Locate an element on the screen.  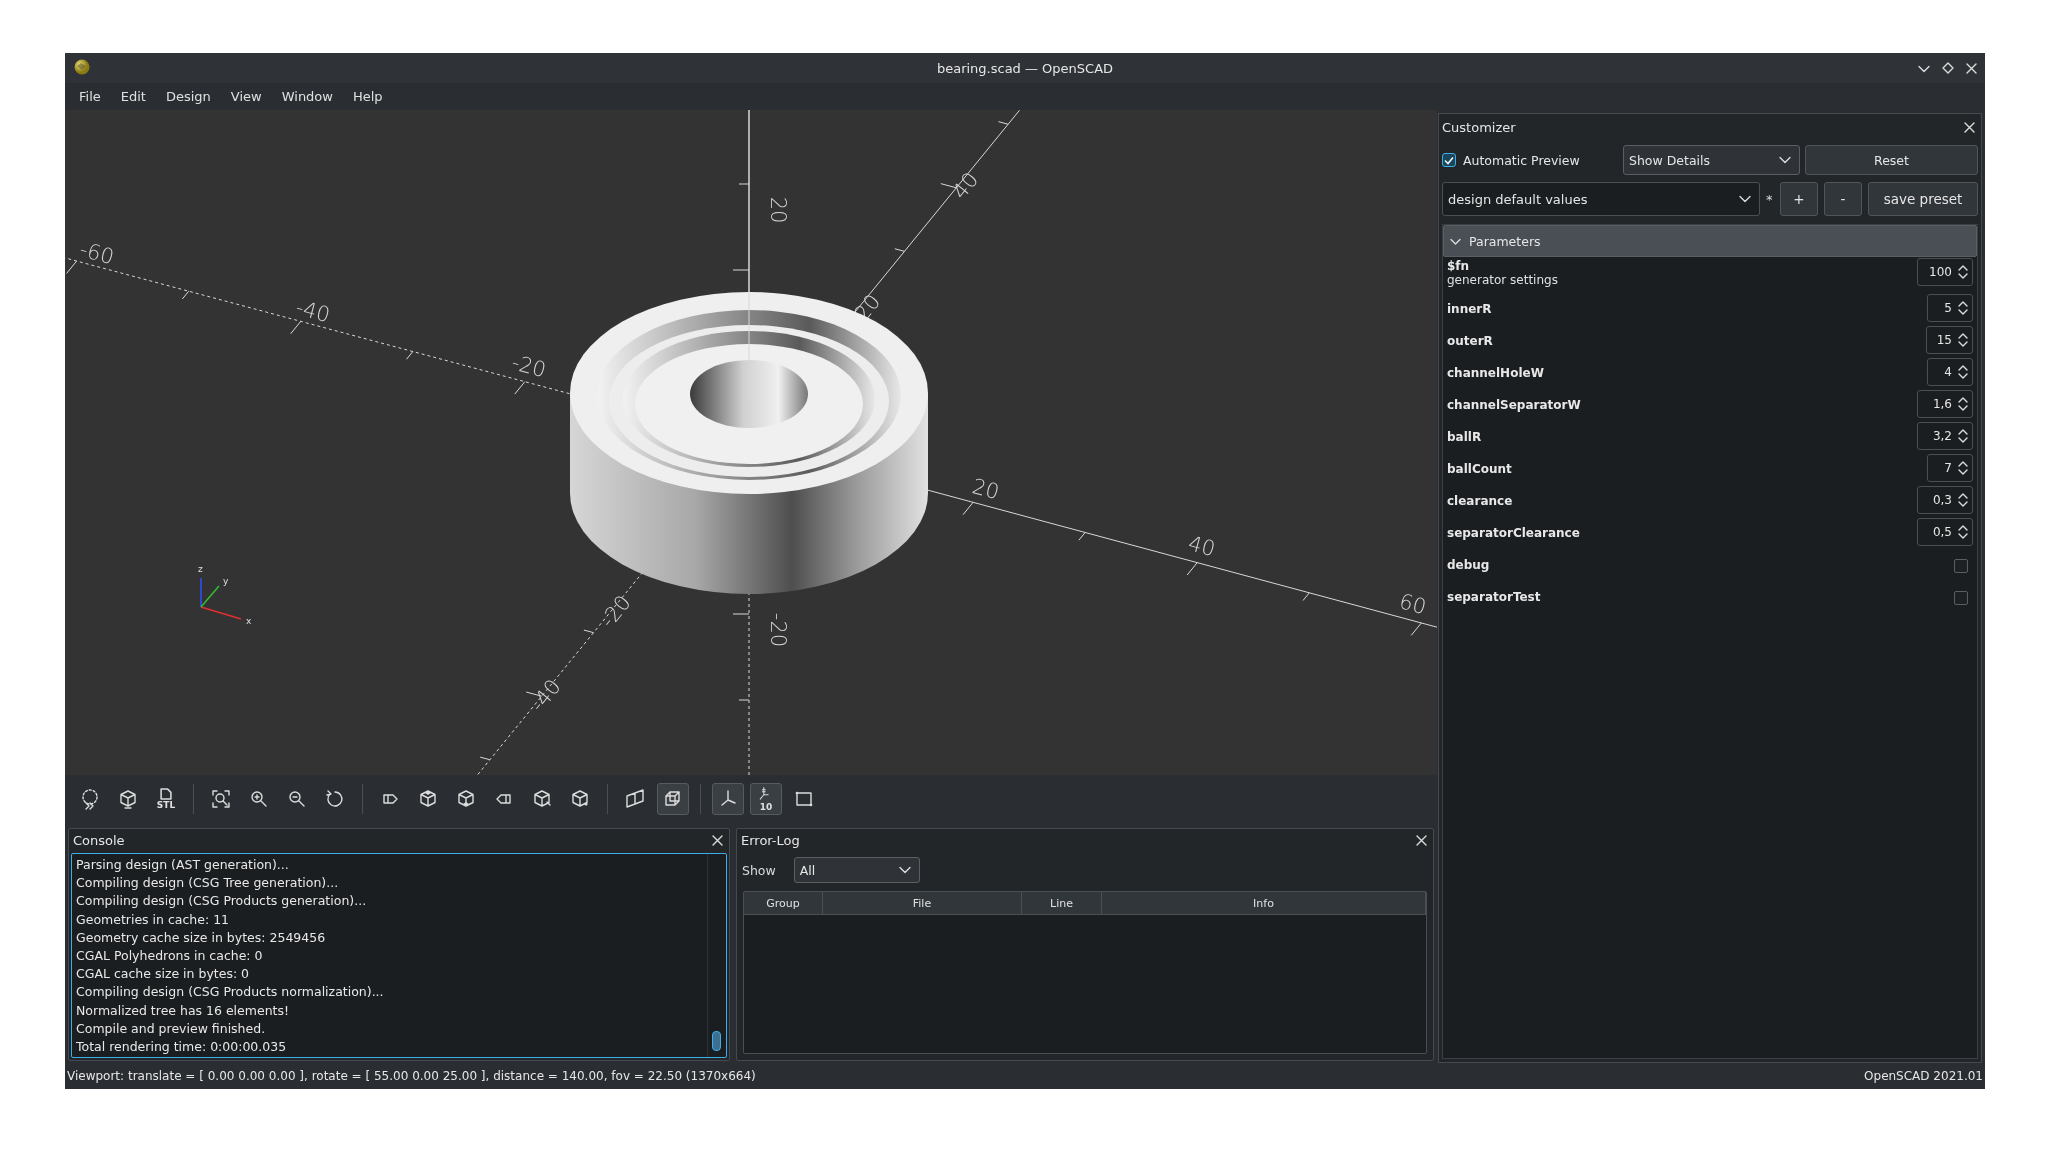
toolbar-button: STL is located at coordinates (166, 798).